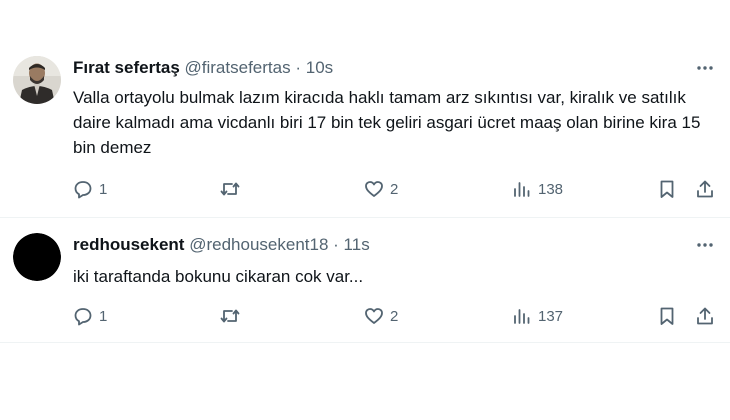 The image size is (730, 420). Describe the element at coordinates (238, 67) in the screenshot. I see `user-handle: @firatsefertas` at that location.